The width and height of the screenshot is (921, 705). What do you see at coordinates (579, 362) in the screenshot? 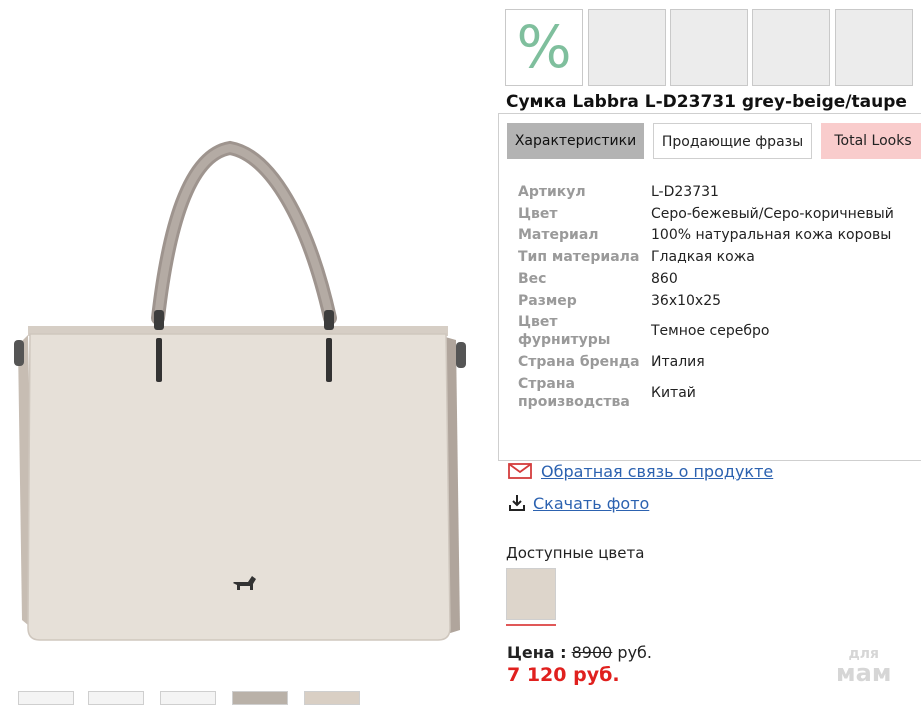
I see `spec-label: Страна бренда` at bounding box center [579, 362].